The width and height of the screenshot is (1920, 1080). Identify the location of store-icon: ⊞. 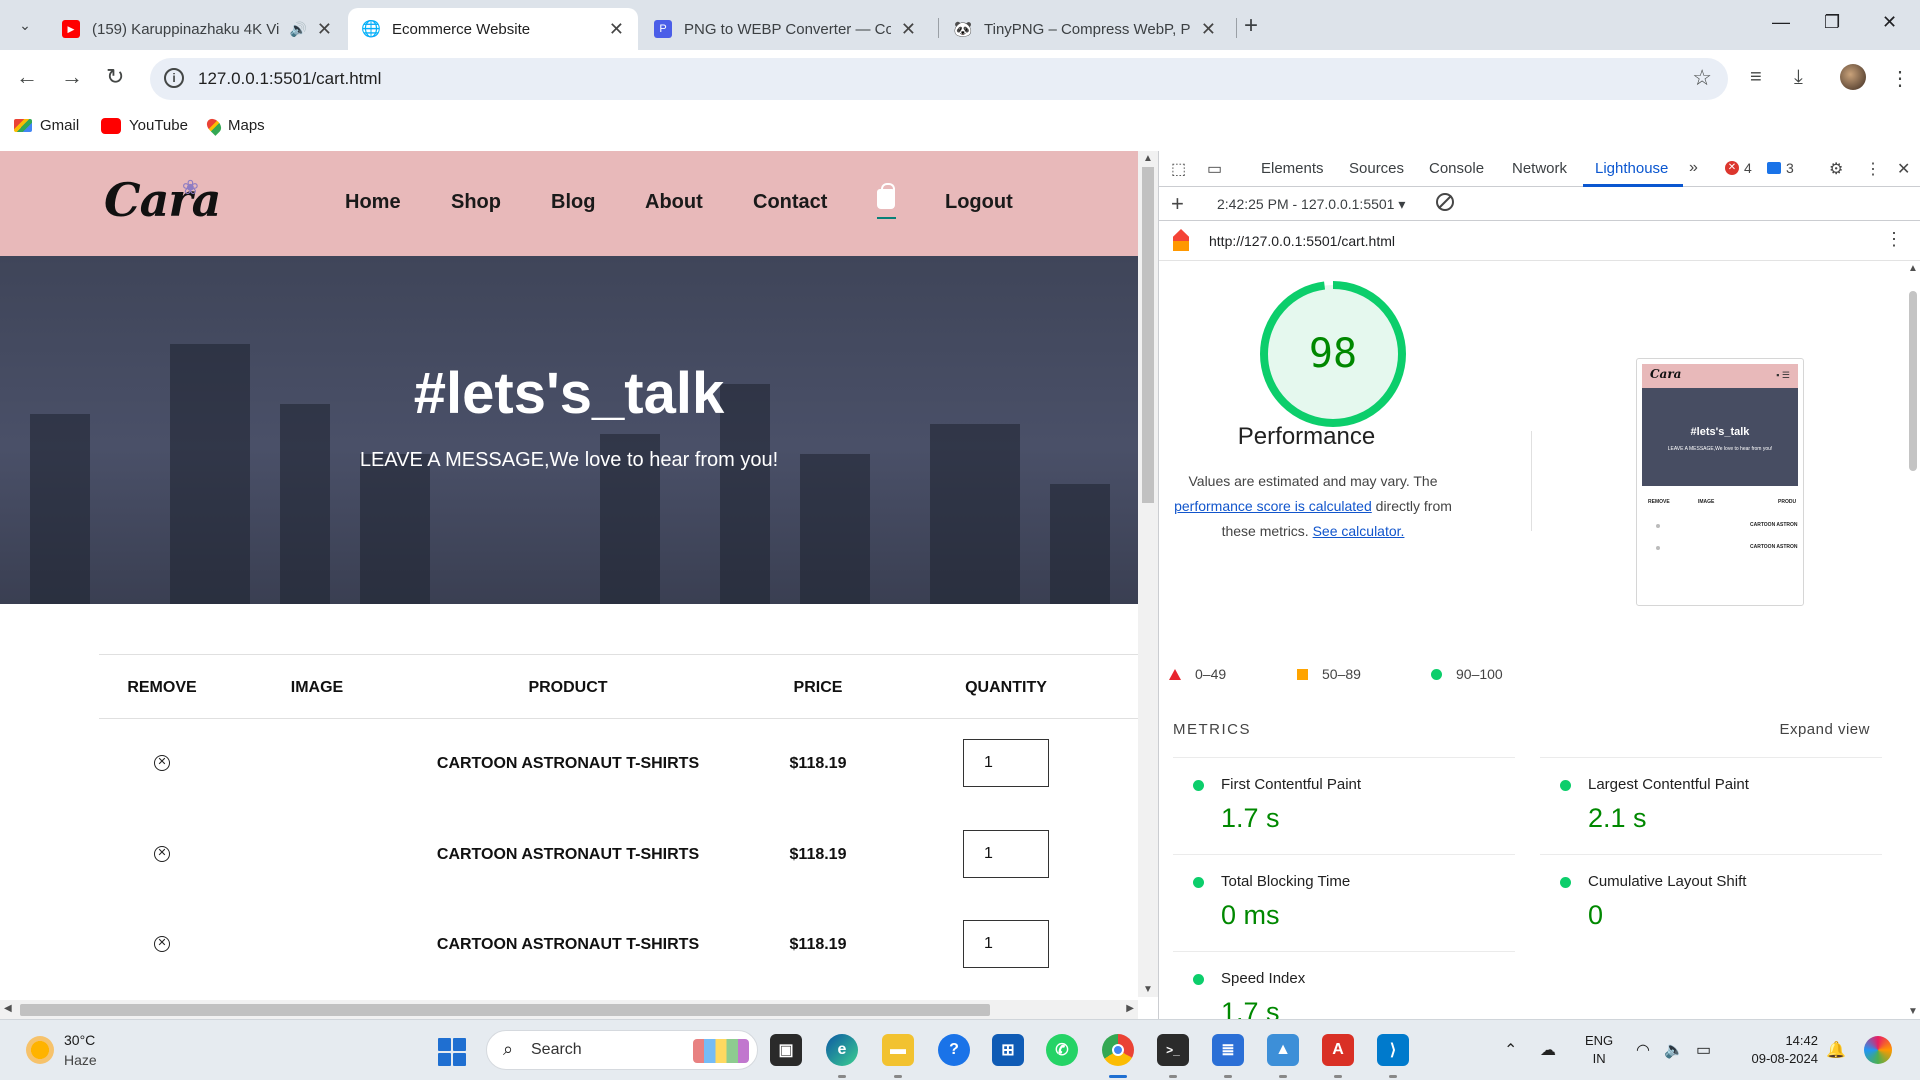
(1008, 1050).